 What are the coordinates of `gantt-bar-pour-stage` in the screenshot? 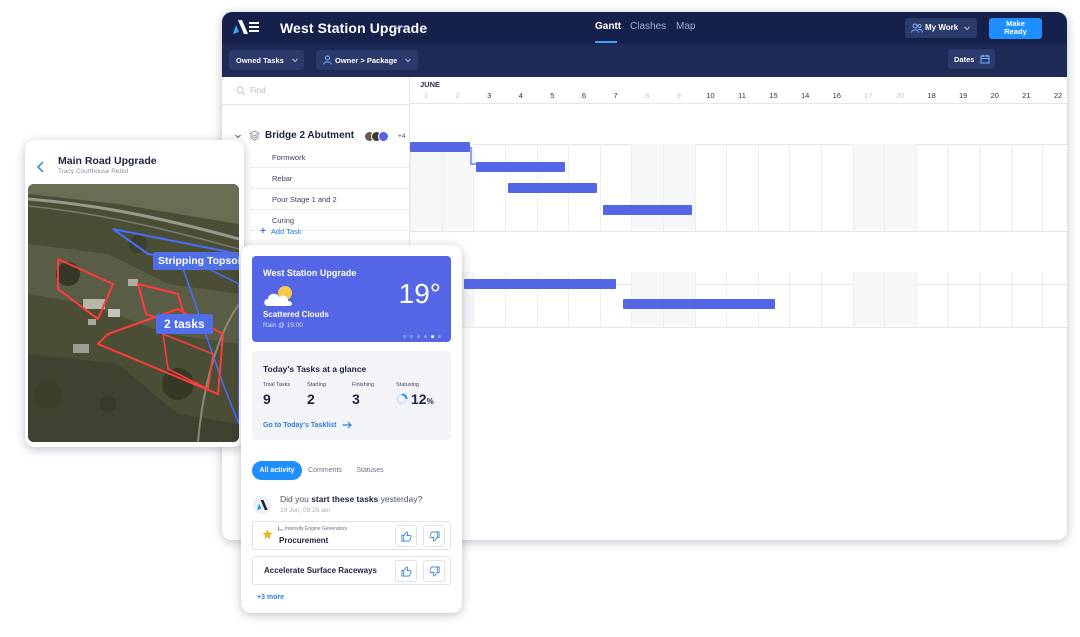 It's located at (552, 188).